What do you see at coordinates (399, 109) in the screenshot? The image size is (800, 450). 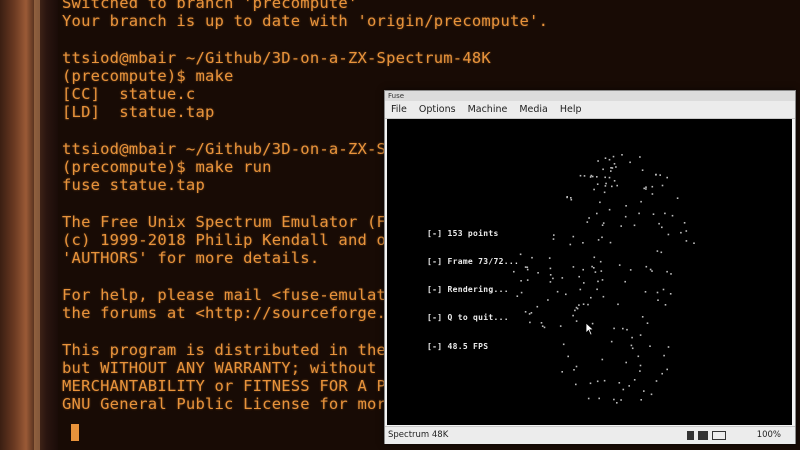 I see `menu-file: File` at bounding box center [399, 109].